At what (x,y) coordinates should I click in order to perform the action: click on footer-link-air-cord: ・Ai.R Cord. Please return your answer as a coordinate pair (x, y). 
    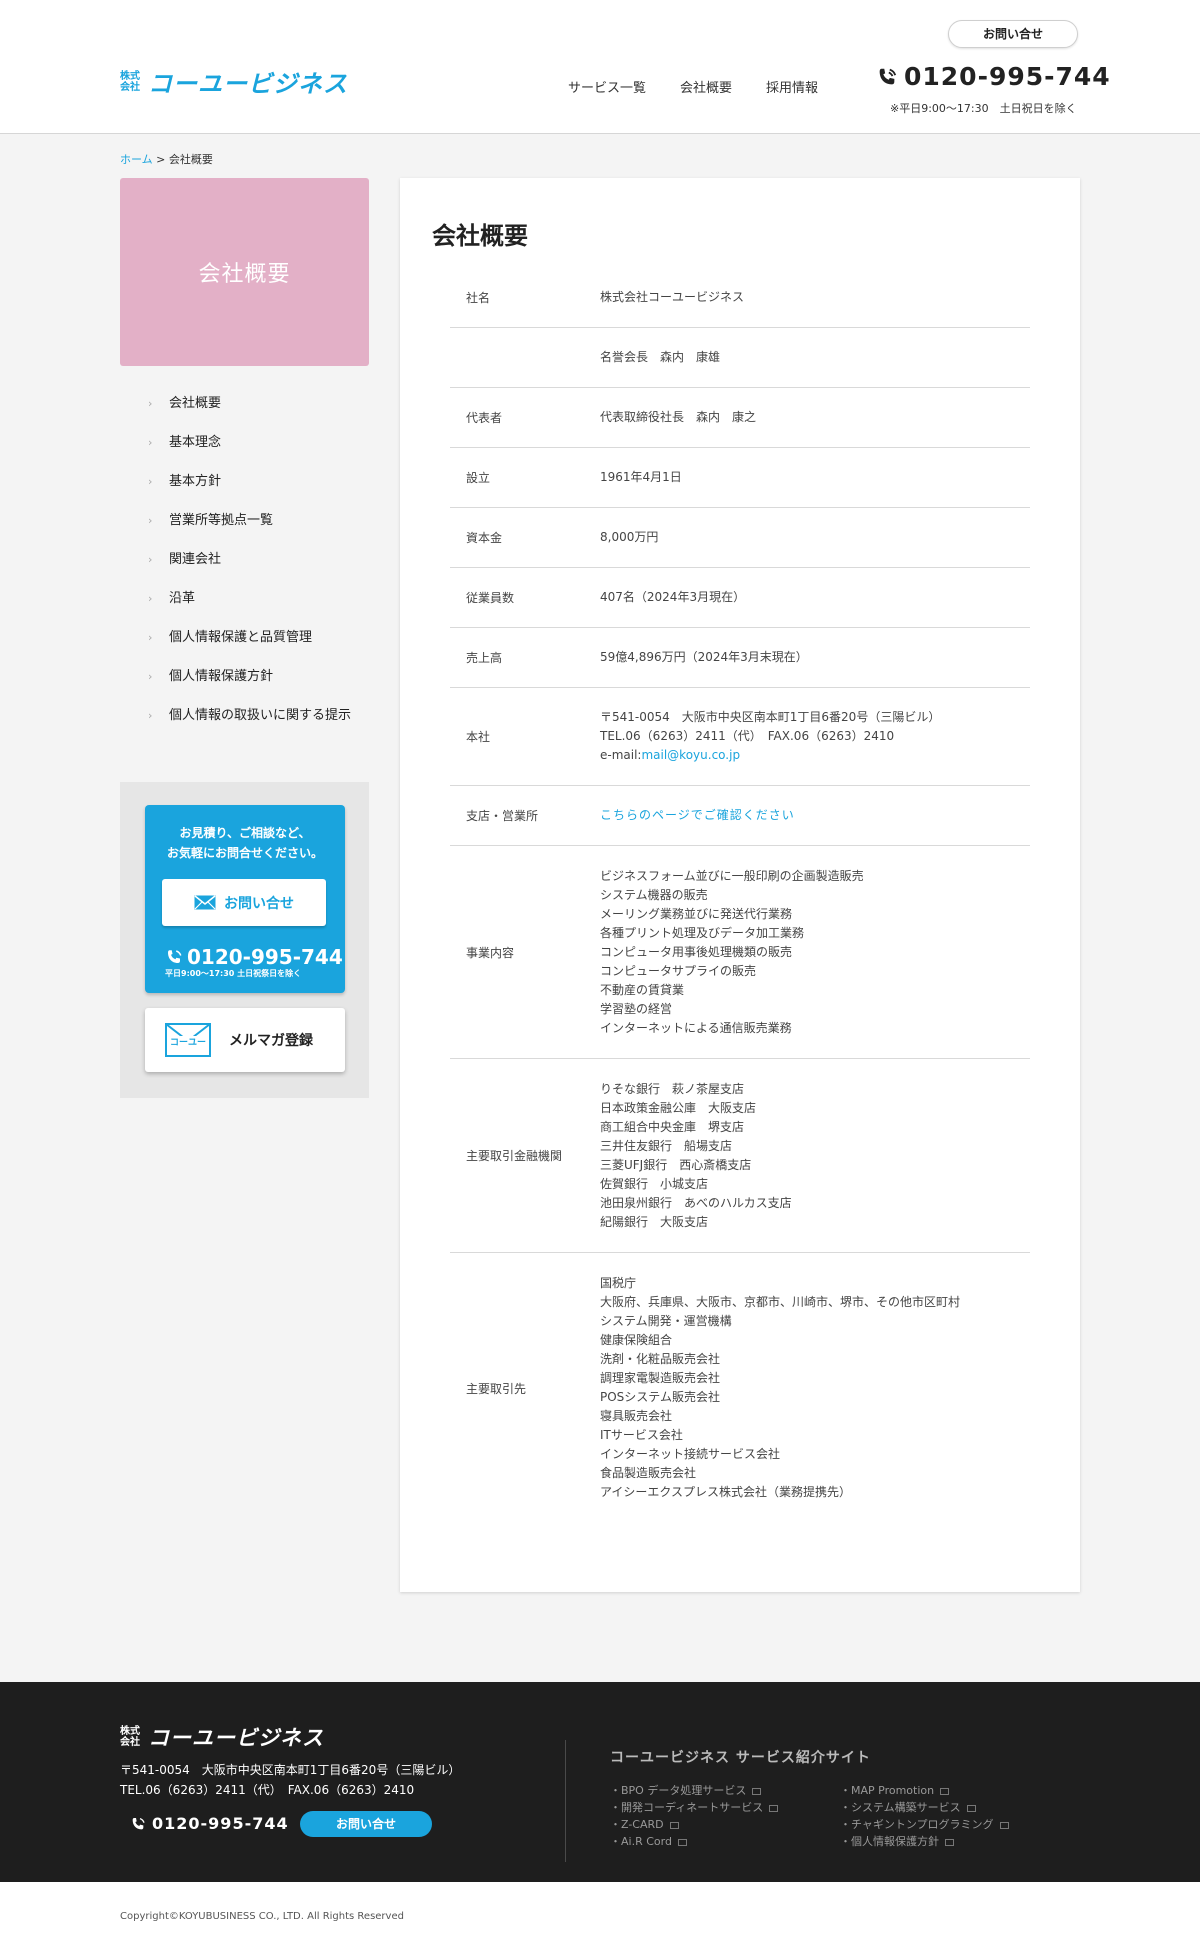
    Looking at the image, I should click on (694, 1841).